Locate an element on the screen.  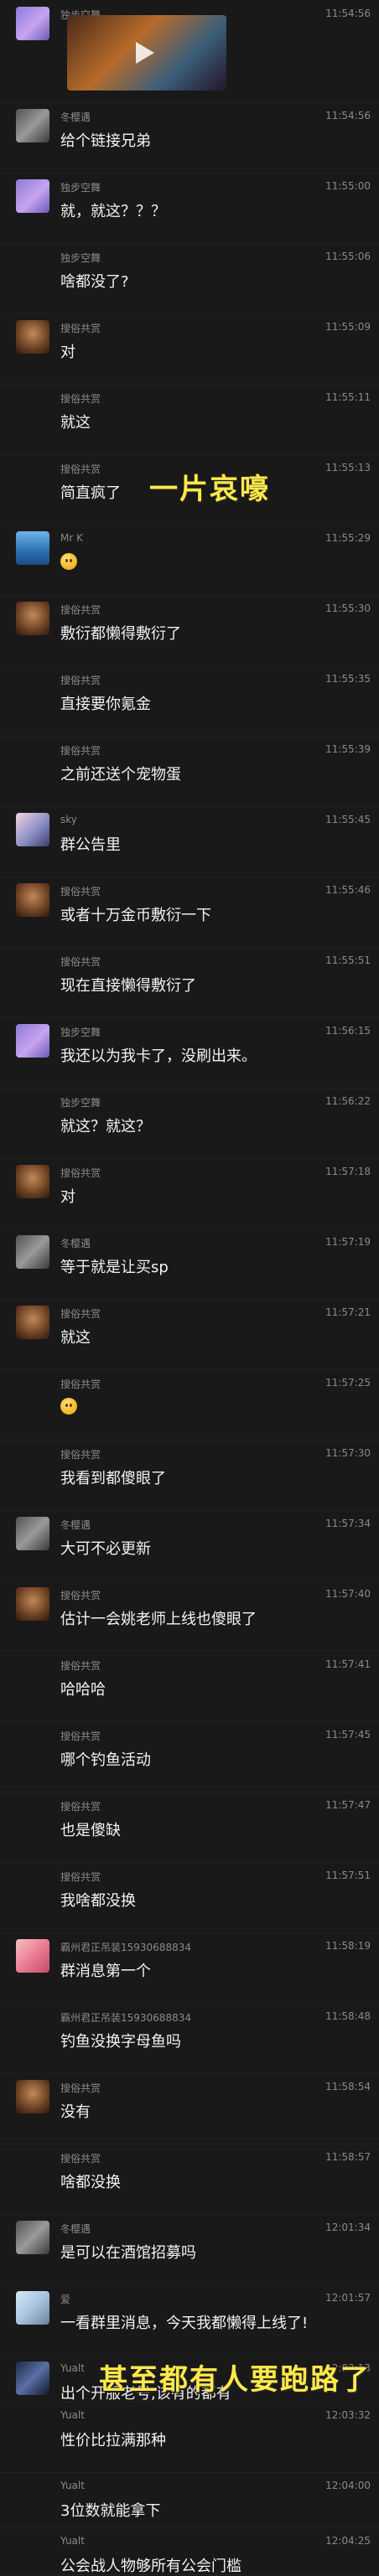
chat-message: 搜俗共赏 11:57:40 估计一会姚老师上线也傻眼了 is located at coordinates (189, 1616).